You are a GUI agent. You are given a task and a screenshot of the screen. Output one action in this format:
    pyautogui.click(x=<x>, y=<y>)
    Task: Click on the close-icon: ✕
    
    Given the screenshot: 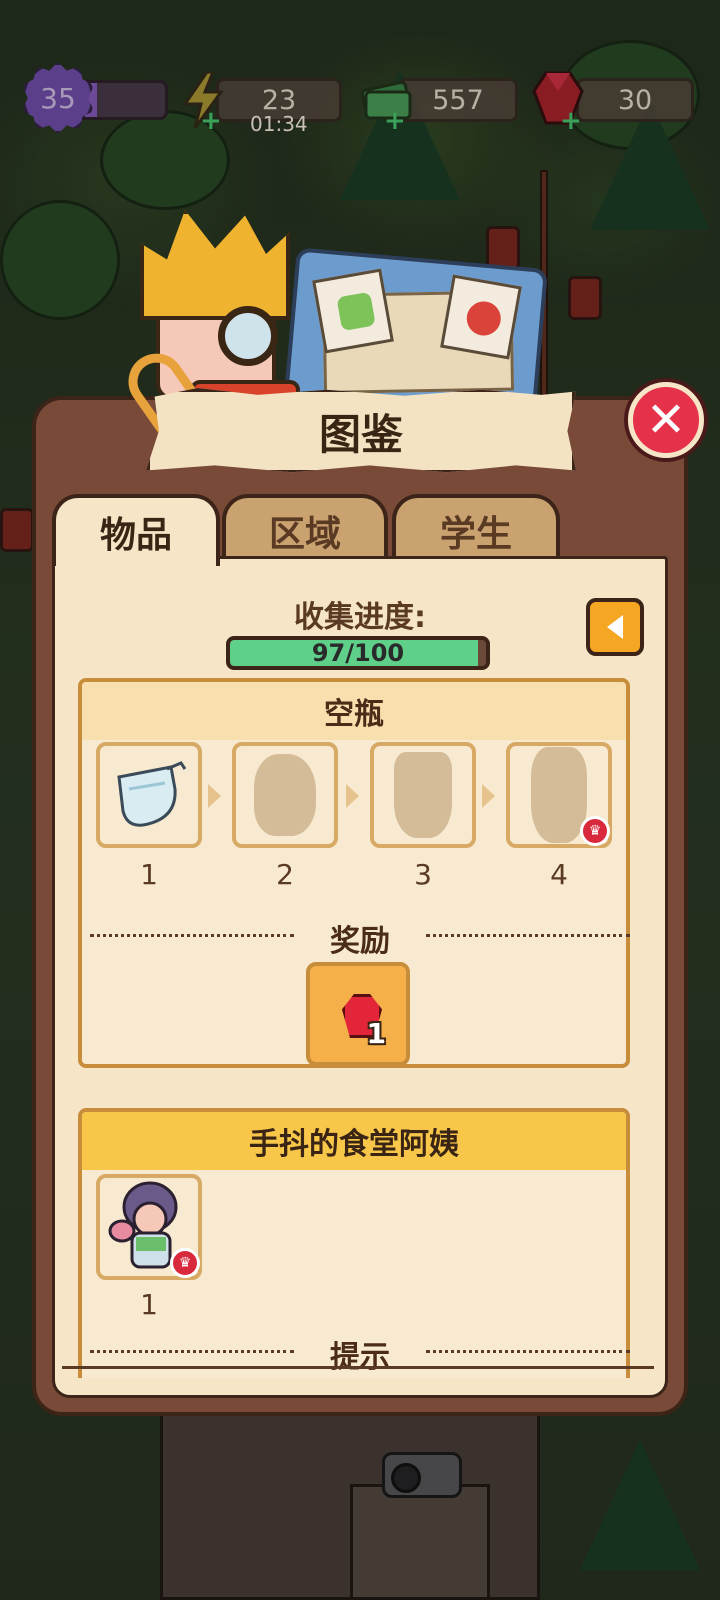 What is the action you would take?
    pyautogui.click(x=666, y=420)
    